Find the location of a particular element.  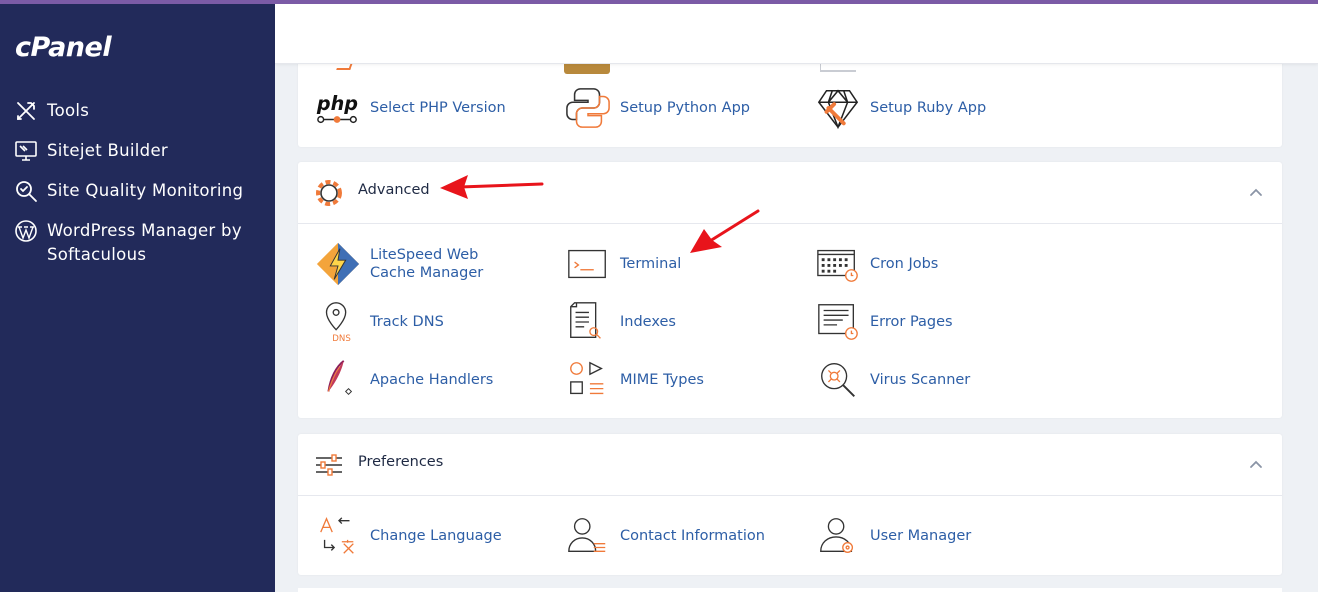

sidebar-item-tools: Tools is located at coordinates (51, 111).